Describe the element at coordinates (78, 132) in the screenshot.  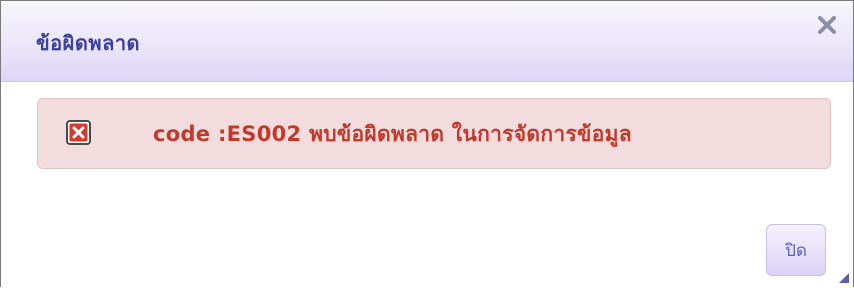
I see `error-x-icon` at that location.